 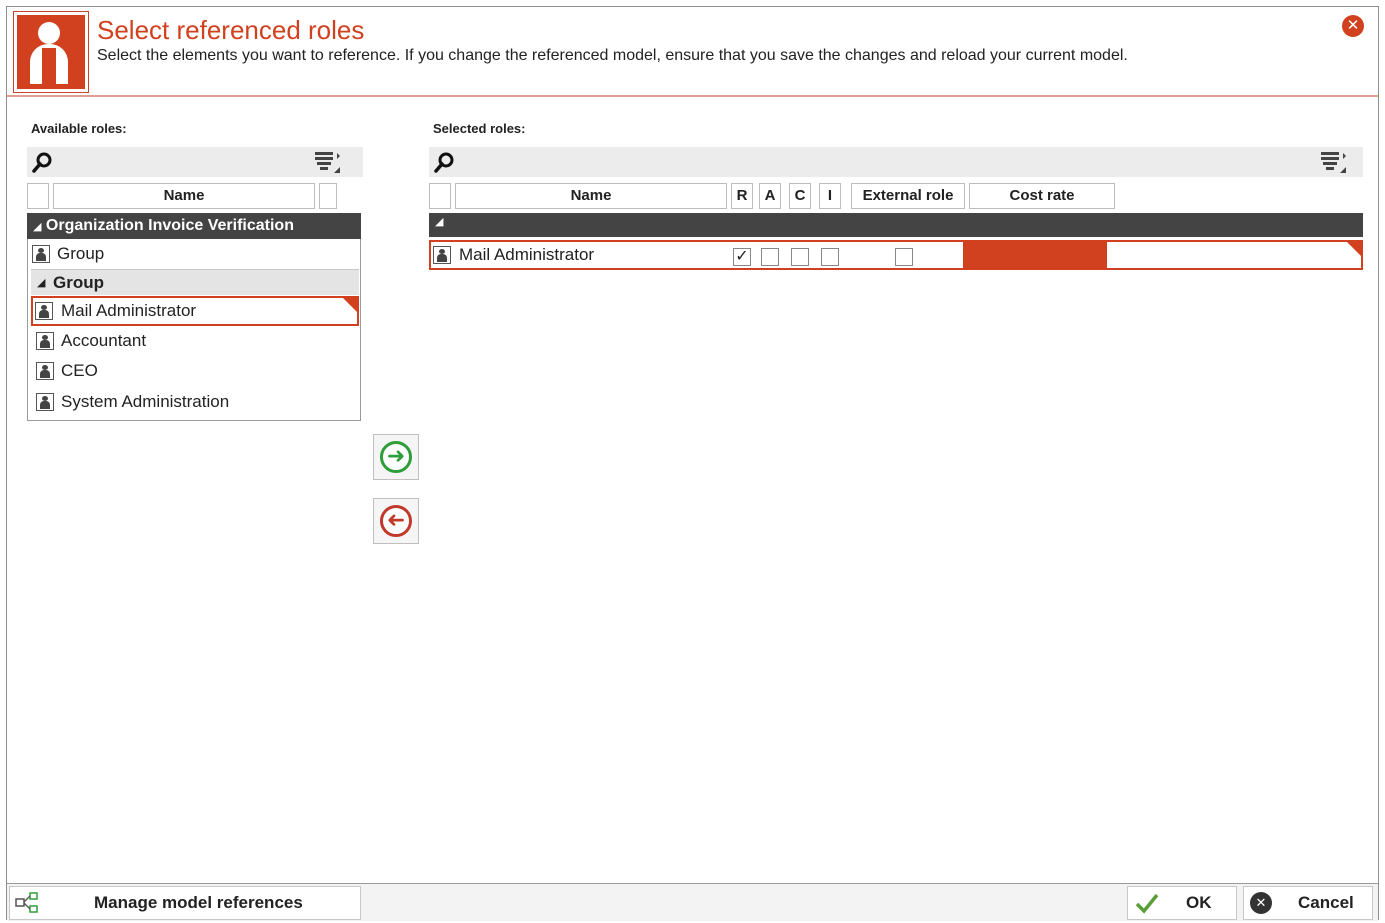 I want to click on checkmark-icon, so click(x=1147, y=903).